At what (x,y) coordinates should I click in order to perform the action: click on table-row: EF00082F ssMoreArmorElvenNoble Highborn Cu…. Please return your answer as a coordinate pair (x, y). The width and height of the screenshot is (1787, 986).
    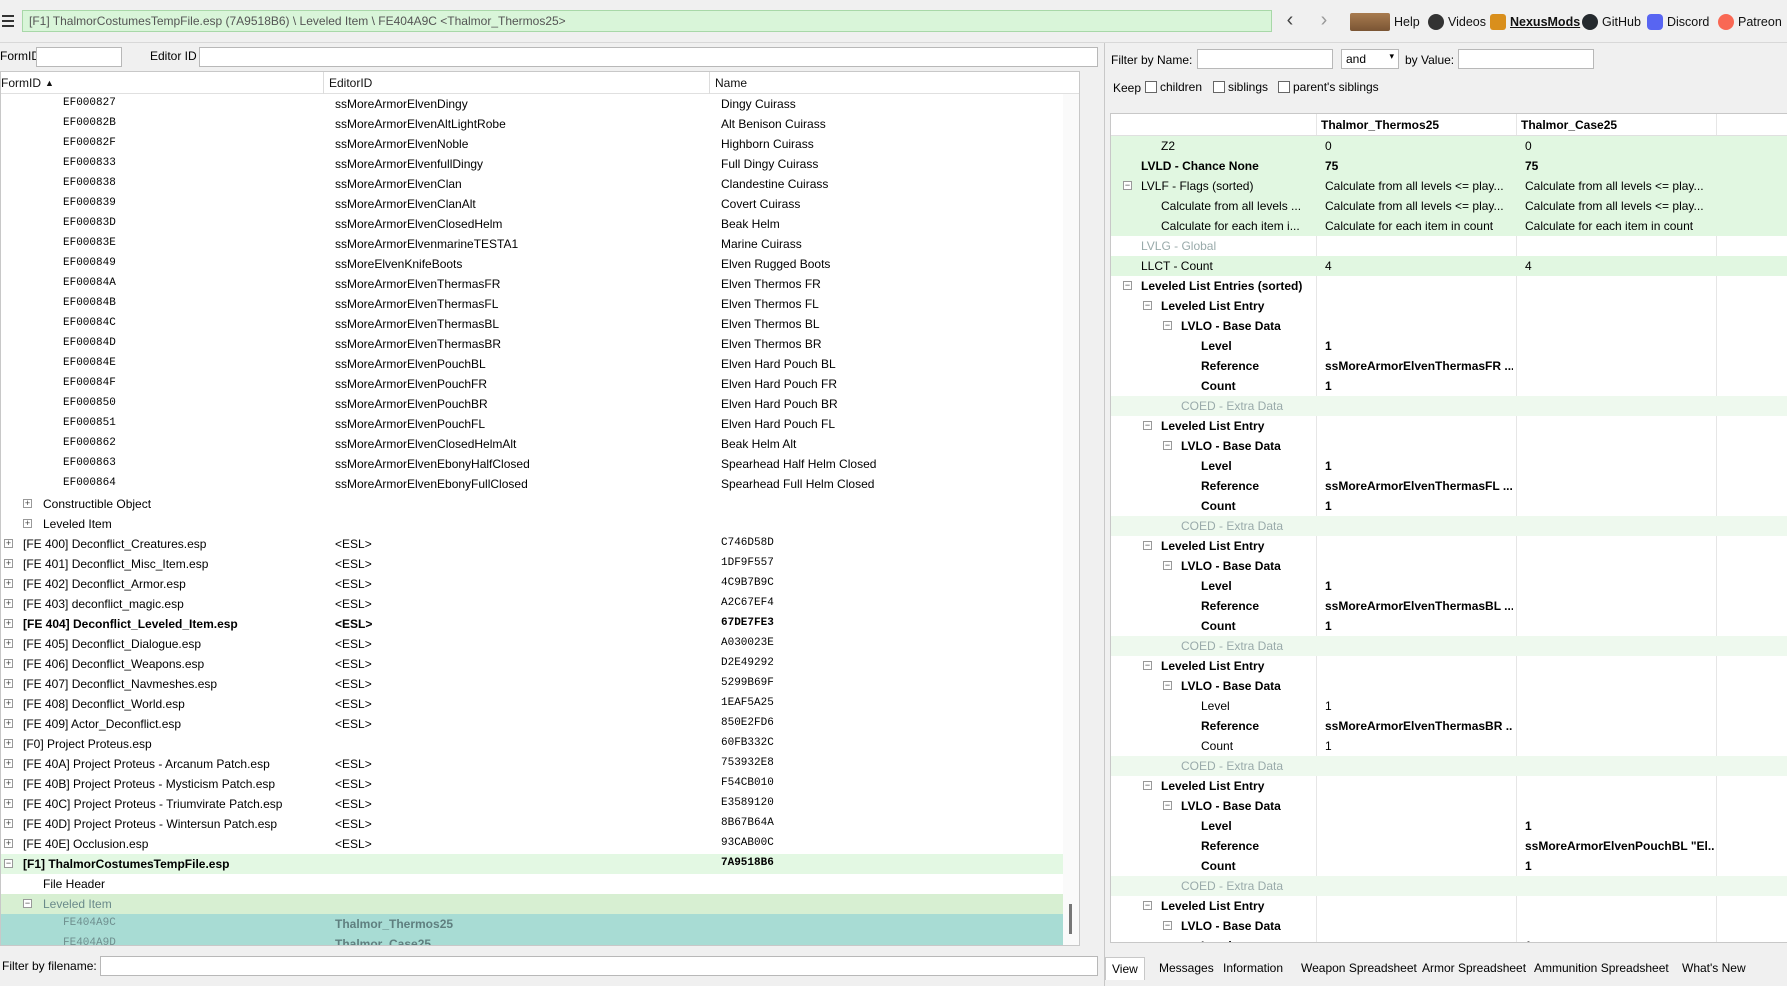
    Looking at the image, I should click on (540, 144).